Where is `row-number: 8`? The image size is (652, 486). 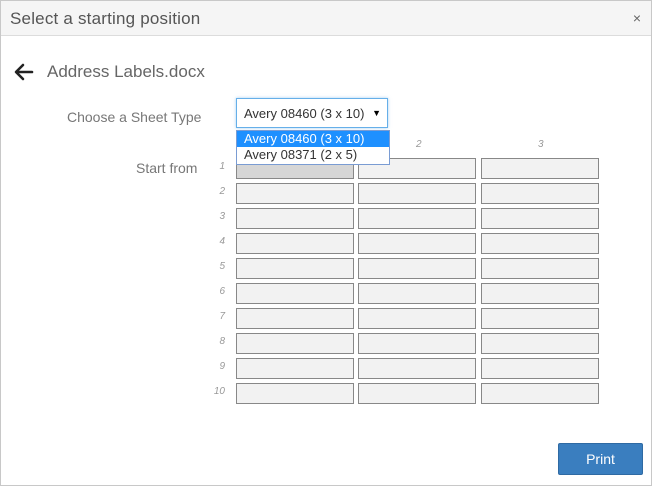 row-number: 8 is located at coordinates (222, 341).